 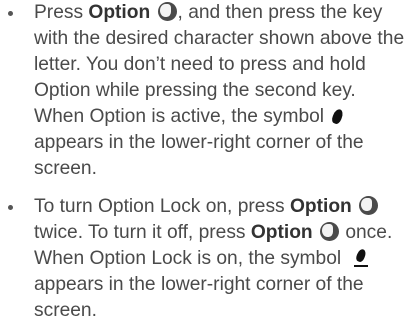 What do you see at coordinates (162, 206) in the screenshot?
I see `text-segment: To turn Option Lock on, press` at bounding box center [162, 206].